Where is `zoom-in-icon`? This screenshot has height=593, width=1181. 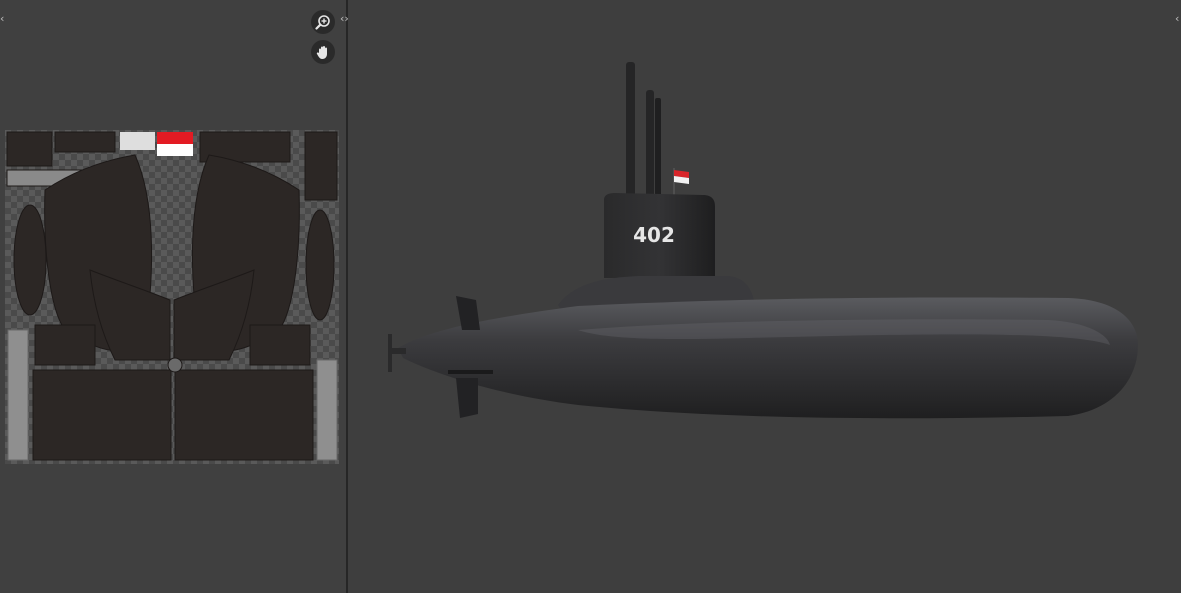 zoom-in-icon is located at coordinates (323, 22).